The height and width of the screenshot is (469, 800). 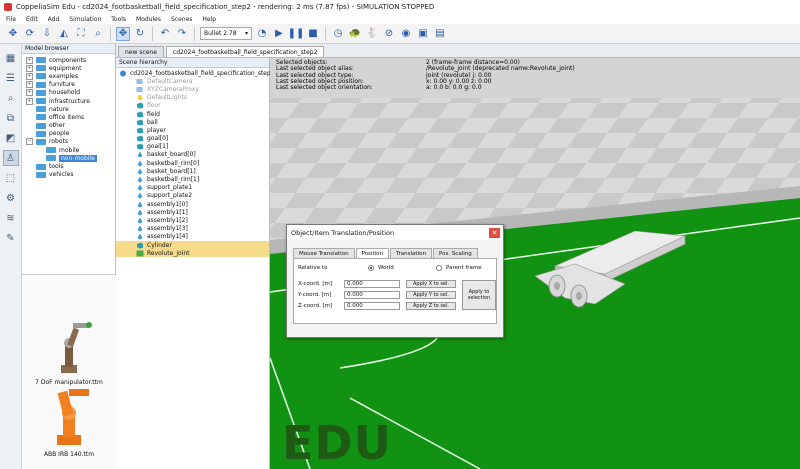 What do you see at coordinates (181, 19) in the screenshot?
I see `menu-scenes: Scenes` at bounding box center [181, 19].